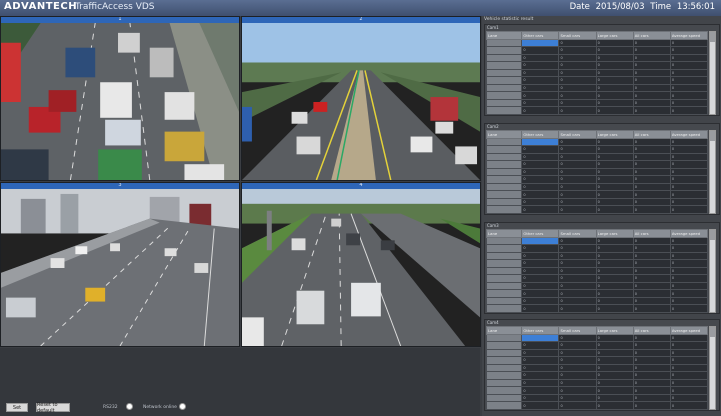 This screenshot has width=721, height=416. What do you see at coordinates (17, 407) in the screenshot?
I see `set-button: Set` at bounding box center [17, 407].